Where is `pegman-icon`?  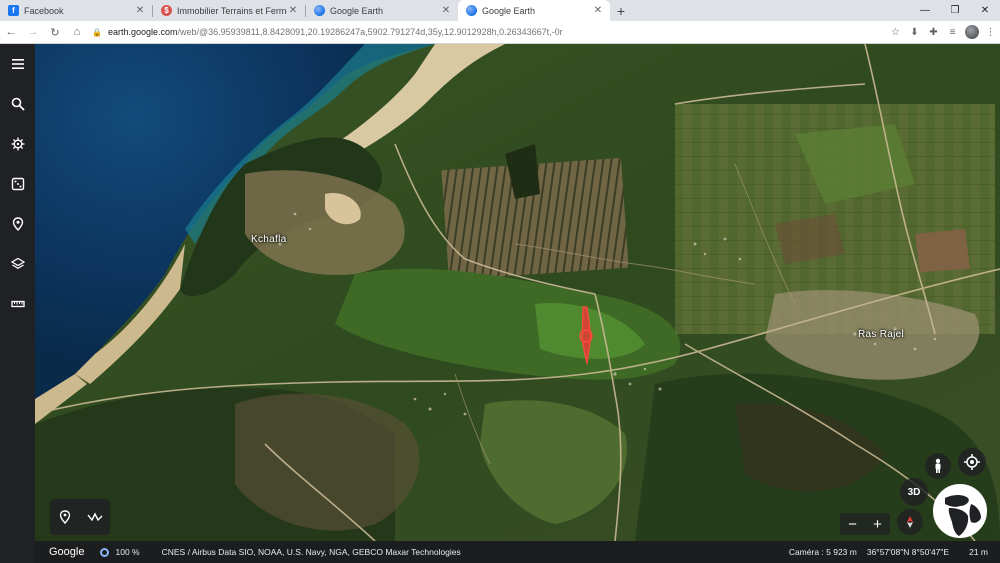
pegman-icon is located at coordinates (938, 465).